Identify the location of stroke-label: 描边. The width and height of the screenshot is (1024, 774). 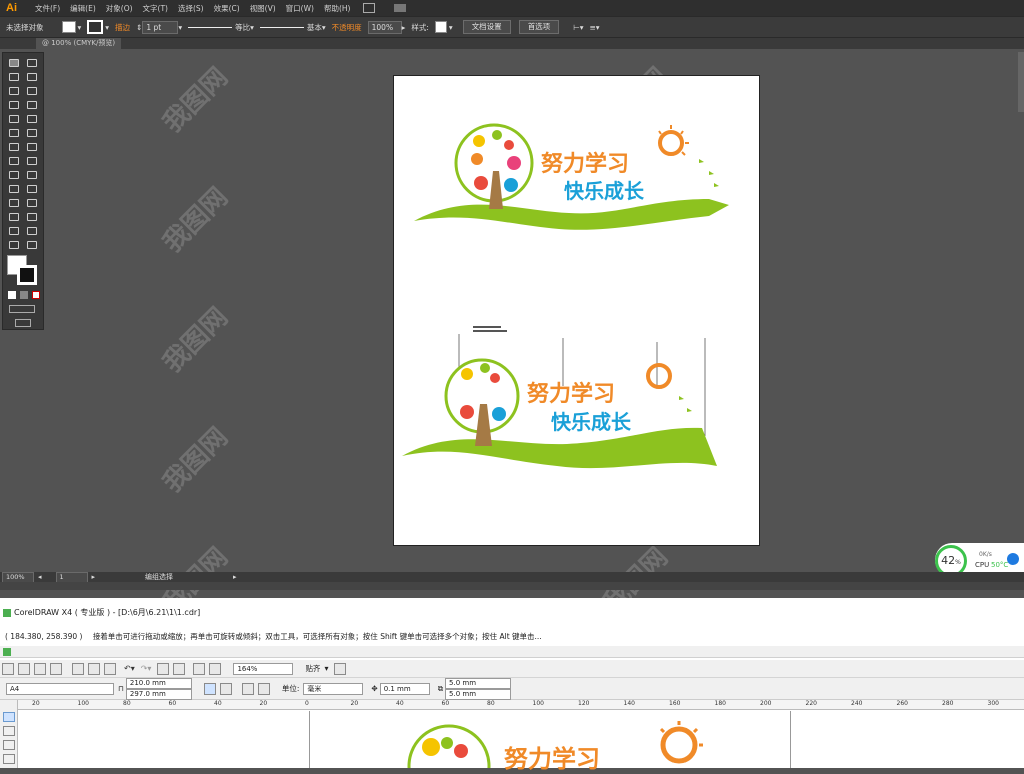
(122, 27).